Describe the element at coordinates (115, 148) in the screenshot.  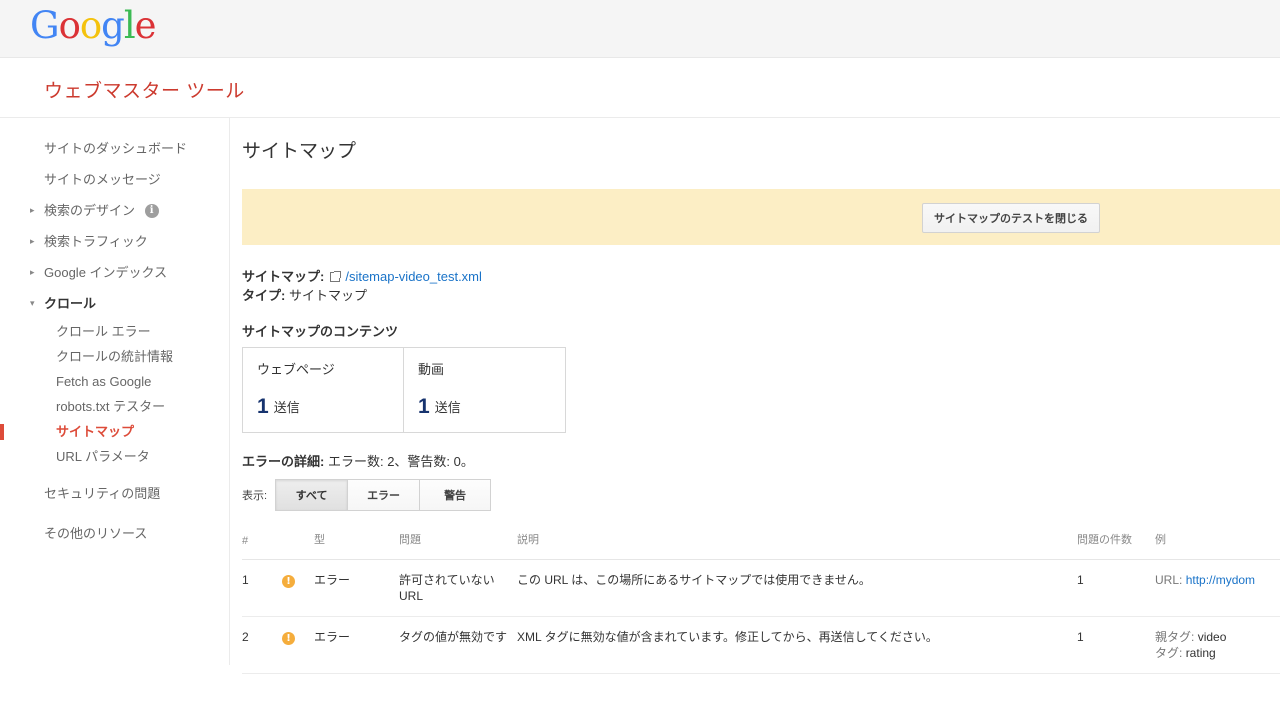
I see `sidebar-item-dashboard: サイトのダッシュボード` at that location.